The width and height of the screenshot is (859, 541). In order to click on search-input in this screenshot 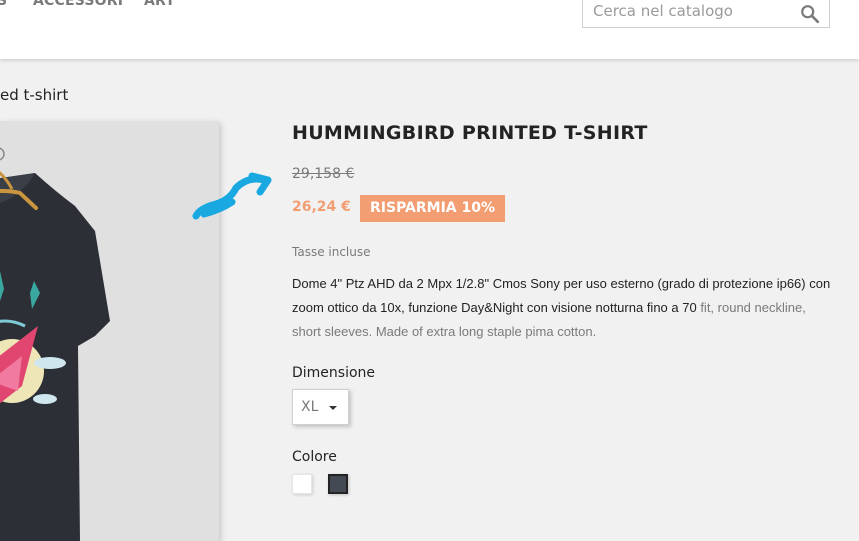, I will do `click(688, 11)`.